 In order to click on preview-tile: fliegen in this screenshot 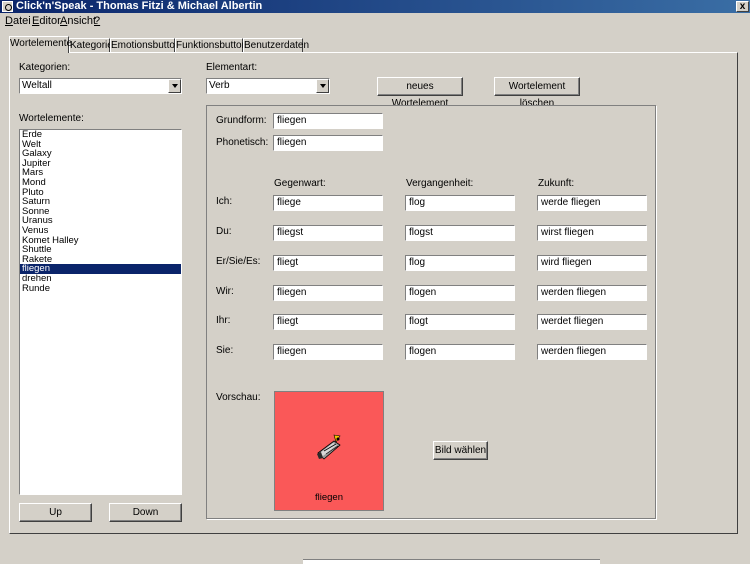, I will do `click(329, 451)`.